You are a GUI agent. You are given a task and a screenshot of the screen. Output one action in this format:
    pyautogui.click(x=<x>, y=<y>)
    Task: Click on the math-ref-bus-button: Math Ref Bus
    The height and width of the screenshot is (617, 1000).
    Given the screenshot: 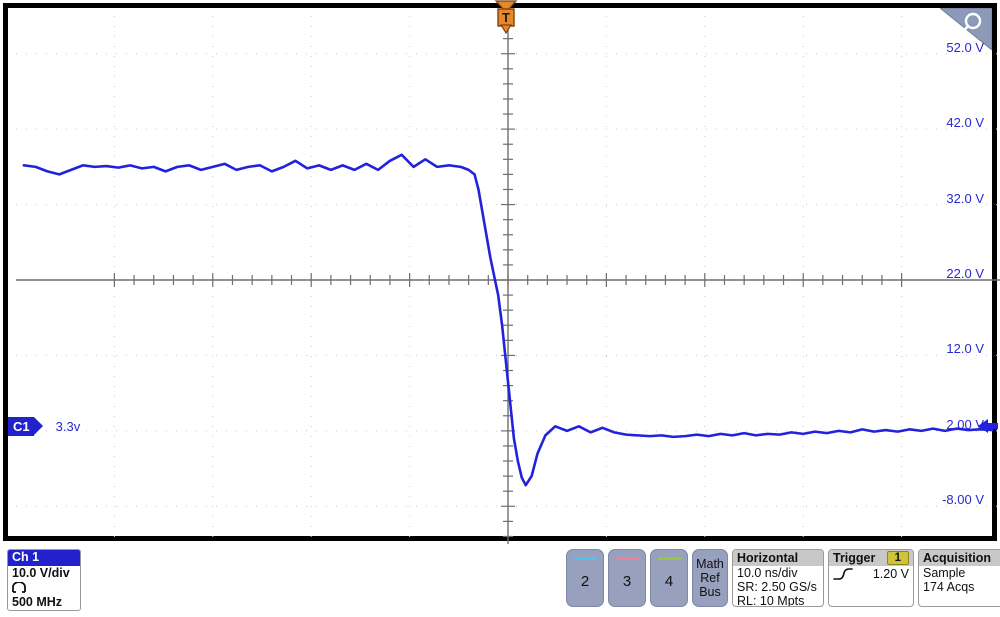 What is the action you would take?
    pyautogui.click(x=710, y=578)
    